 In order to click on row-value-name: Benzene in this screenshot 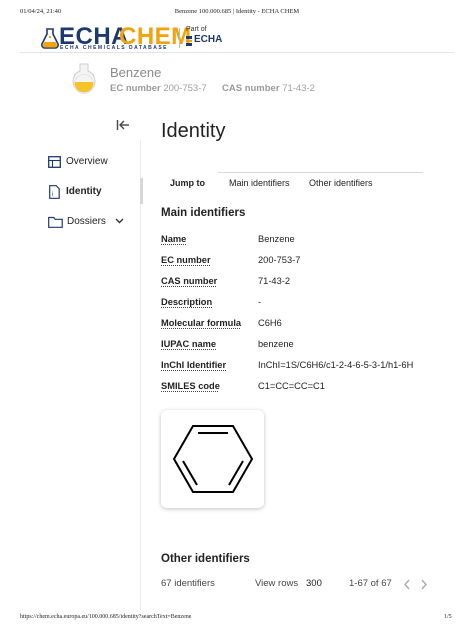, I will do `click(276, 239)`.